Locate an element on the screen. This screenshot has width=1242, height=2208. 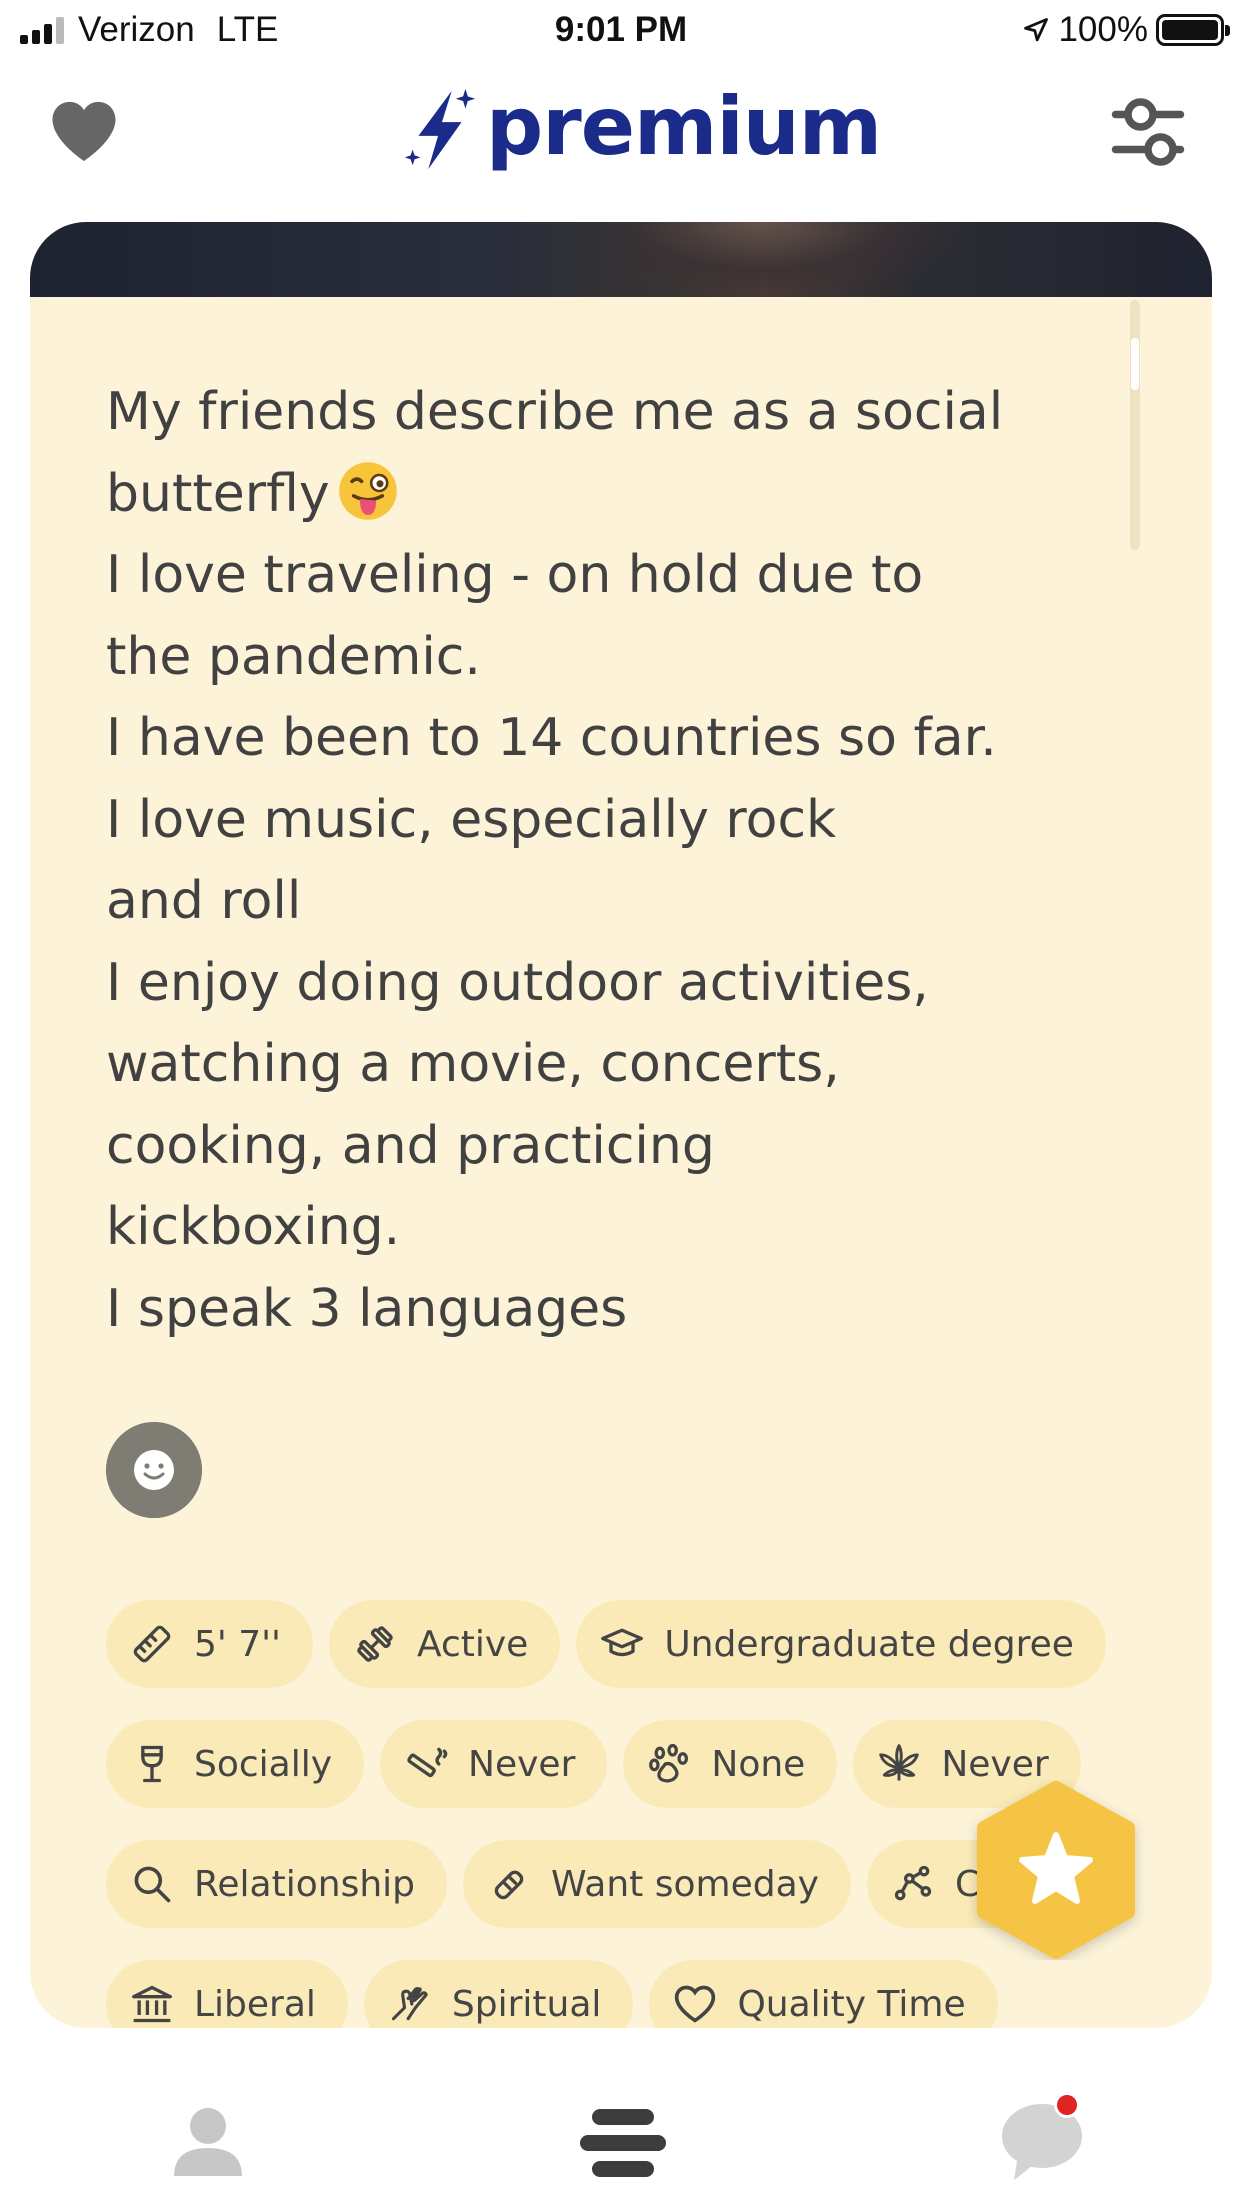
cigarette-icon is located at coordinates (427, 1762).